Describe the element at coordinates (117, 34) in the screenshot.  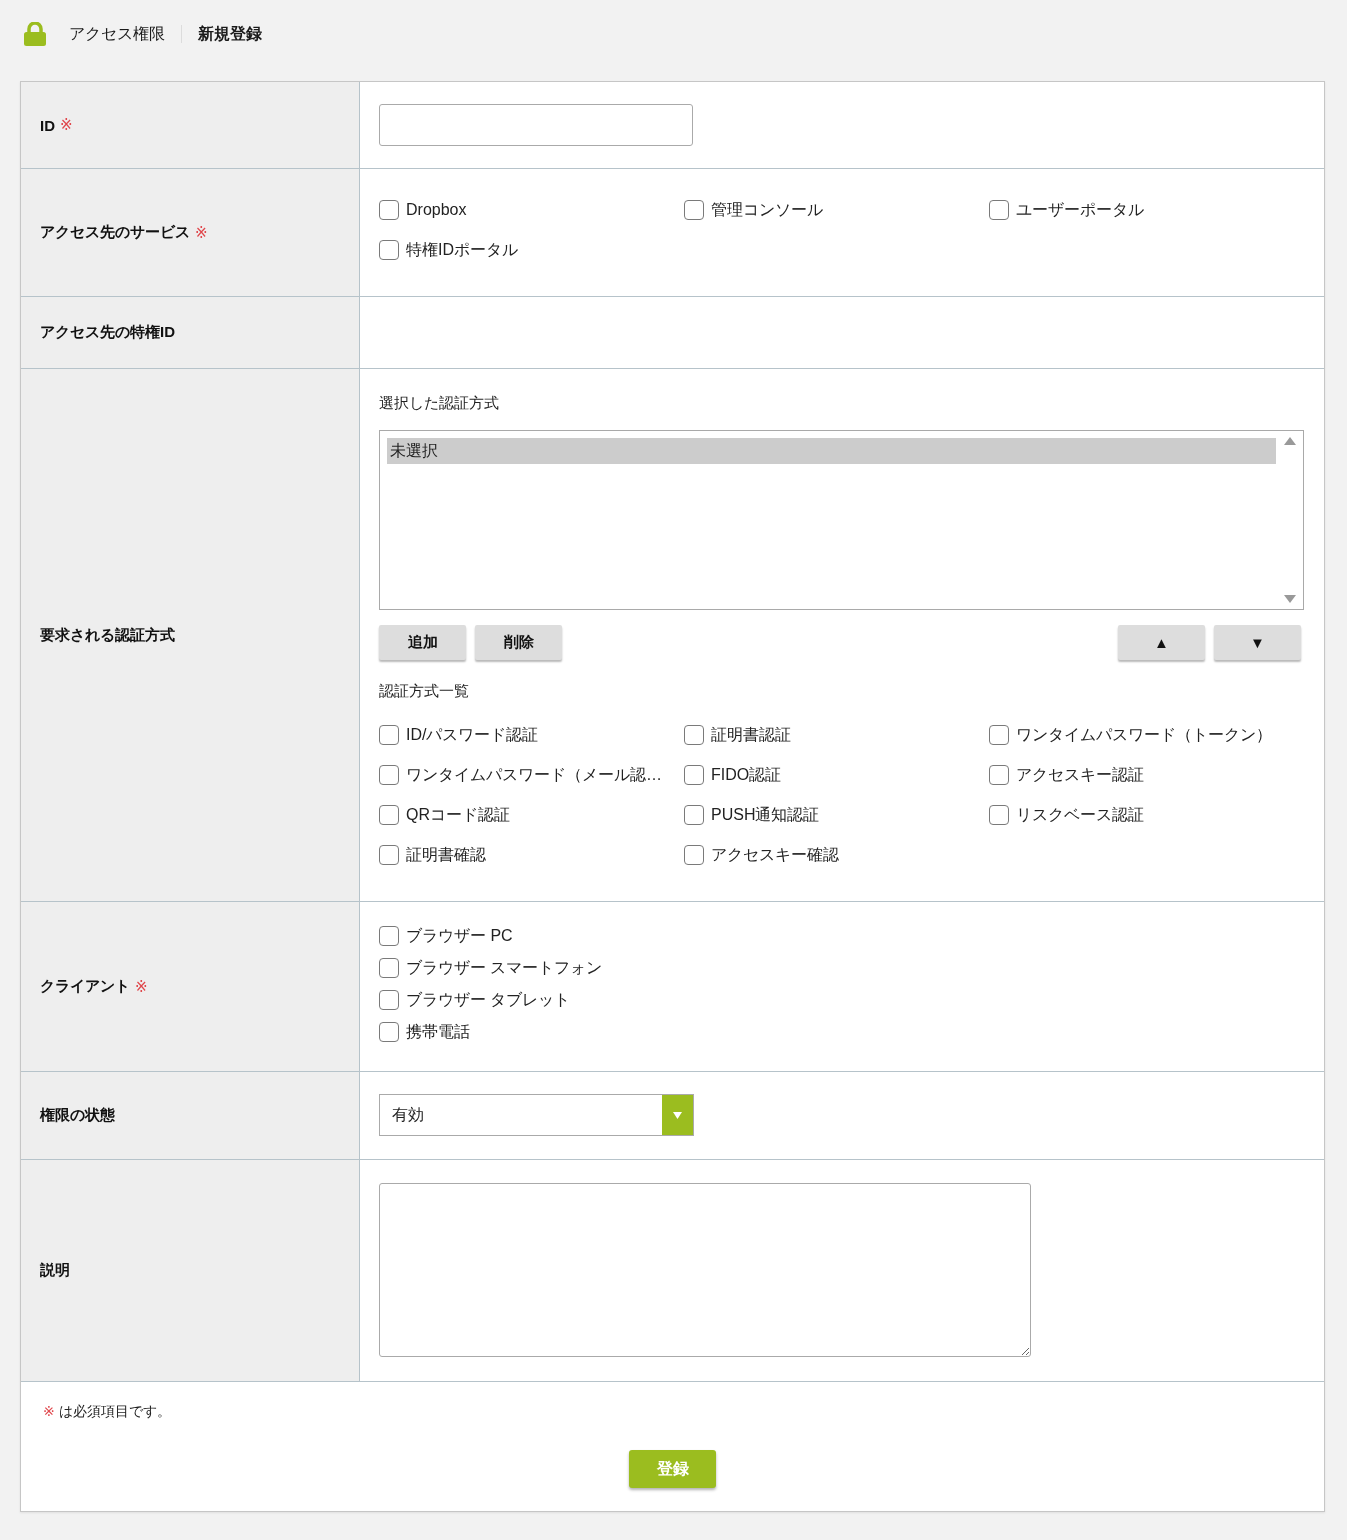
I see `breadcrumb-link: アクセス権限` at that location.